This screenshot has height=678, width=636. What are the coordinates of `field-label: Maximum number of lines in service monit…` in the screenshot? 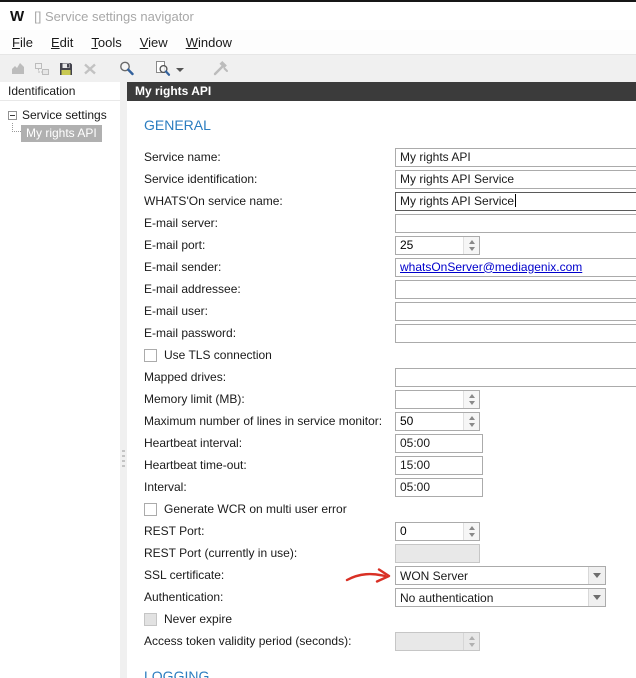 It's located at (263, 421).